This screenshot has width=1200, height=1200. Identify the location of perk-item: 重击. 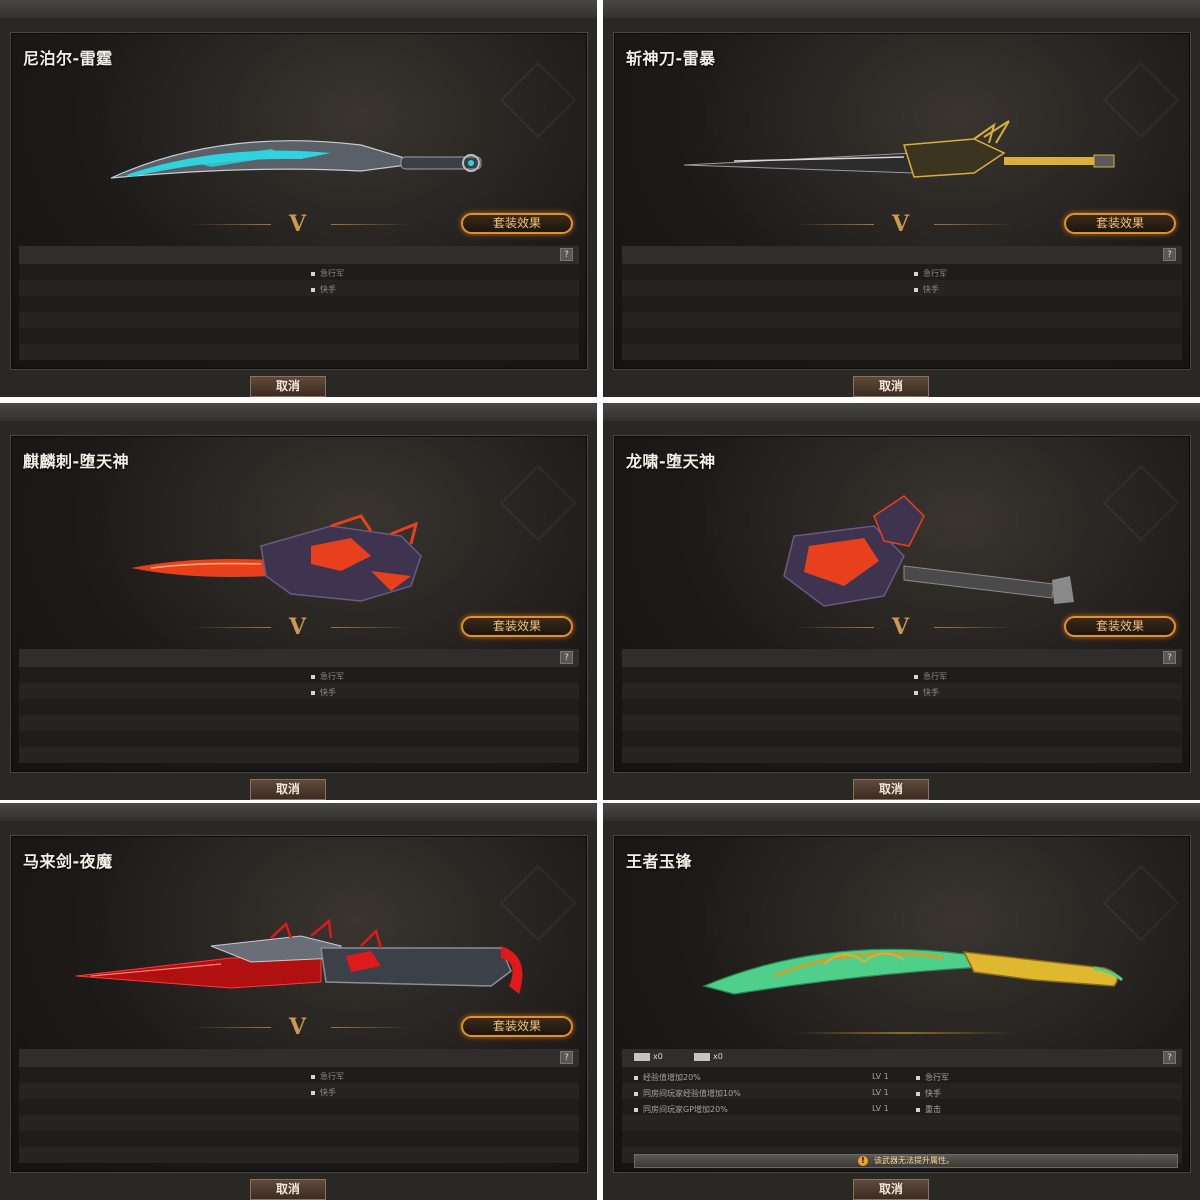
(928, 1109).